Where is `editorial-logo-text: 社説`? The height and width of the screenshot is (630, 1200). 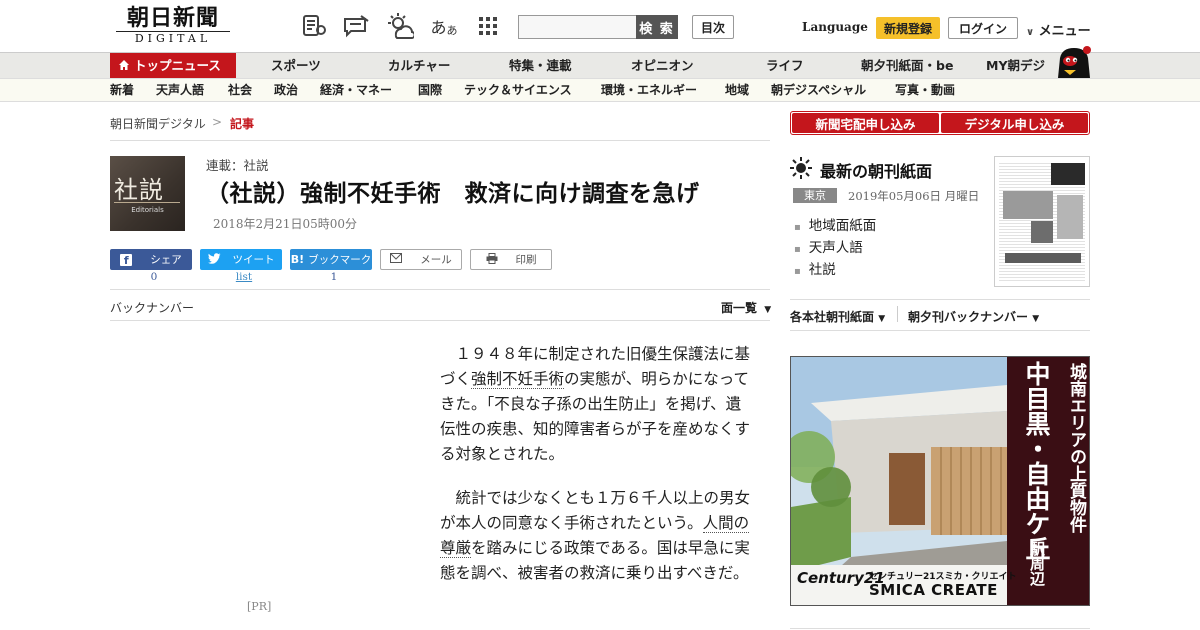
editorial-logo-text: 社説 is located at coordinates (139, 190).